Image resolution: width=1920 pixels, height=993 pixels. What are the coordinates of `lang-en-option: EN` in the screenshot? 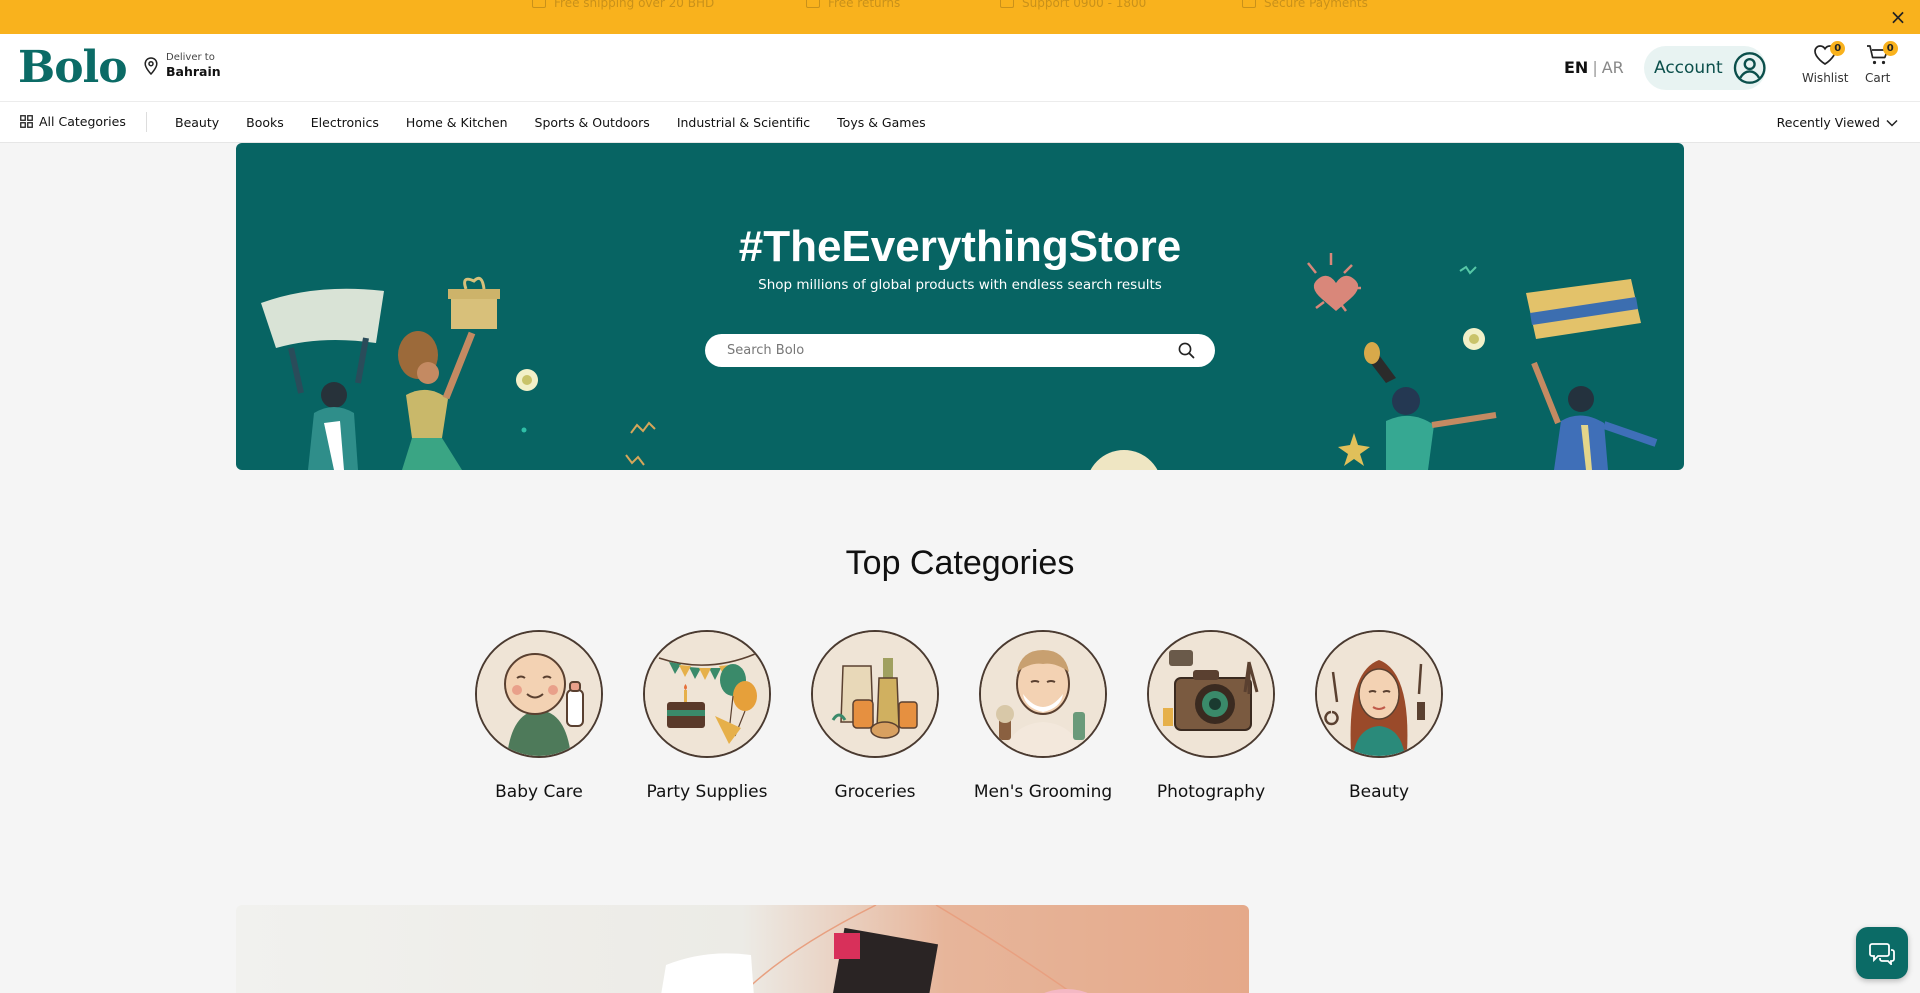 It's located at (1576, 67).